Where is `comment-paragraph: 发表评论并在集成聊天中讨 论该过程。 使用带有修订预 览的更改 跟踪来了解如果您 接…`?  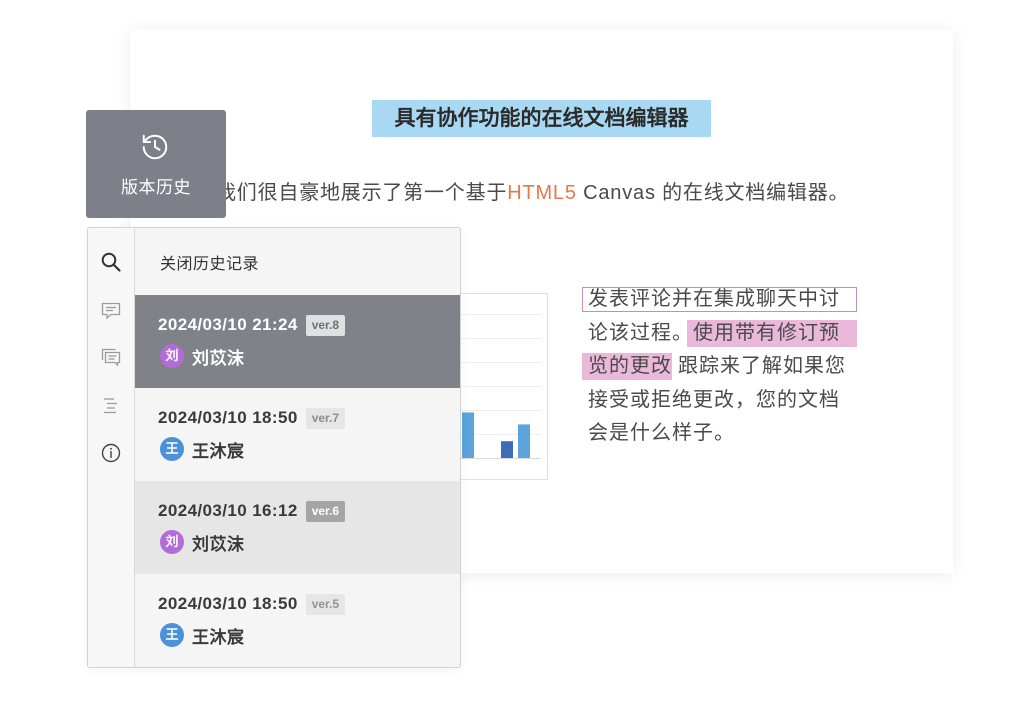
comment-paragraph: 发表评论并在集成聊天中讨 论该过程。 使用带有修订预 览的更改 跟踪来了解如果您 接… is located at coordinates (732, 367).